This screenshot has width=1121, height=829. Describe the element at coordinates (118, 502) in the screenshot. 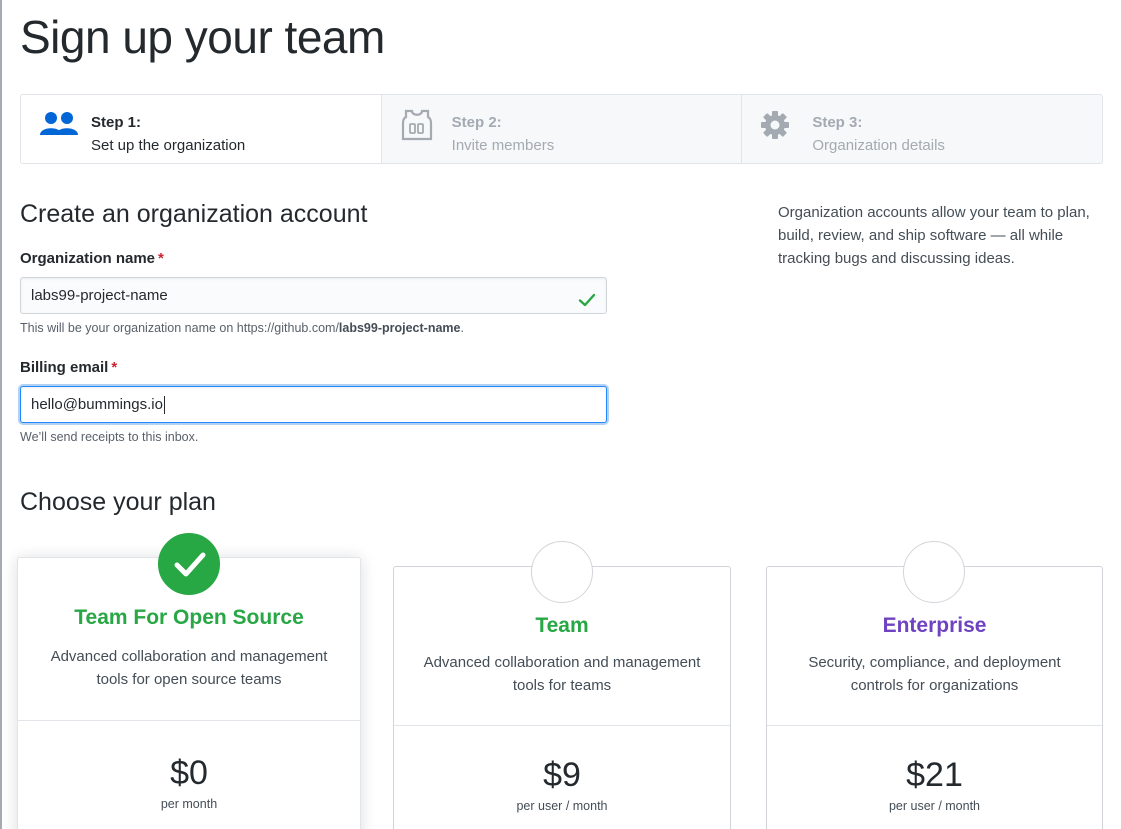

I see `plans-heading: Choose your plan` at that location.